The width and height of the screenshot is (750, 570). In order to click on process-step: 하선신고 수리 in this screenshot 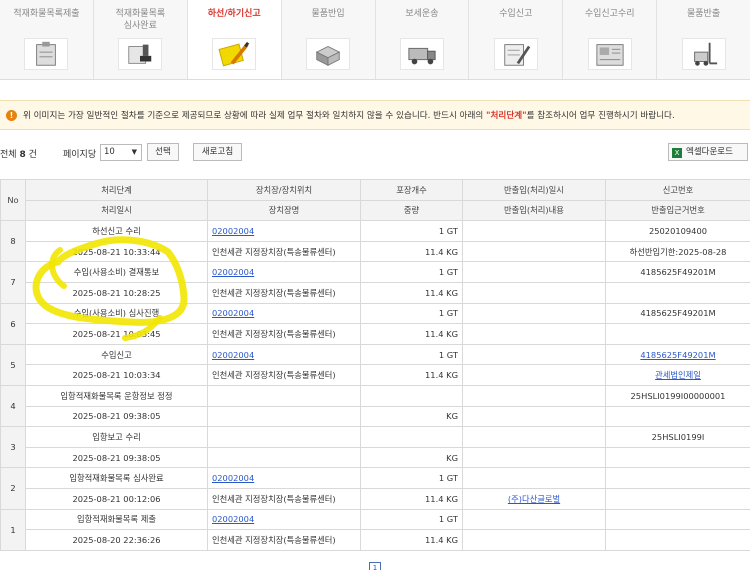, I will do `click(116, 231)`.